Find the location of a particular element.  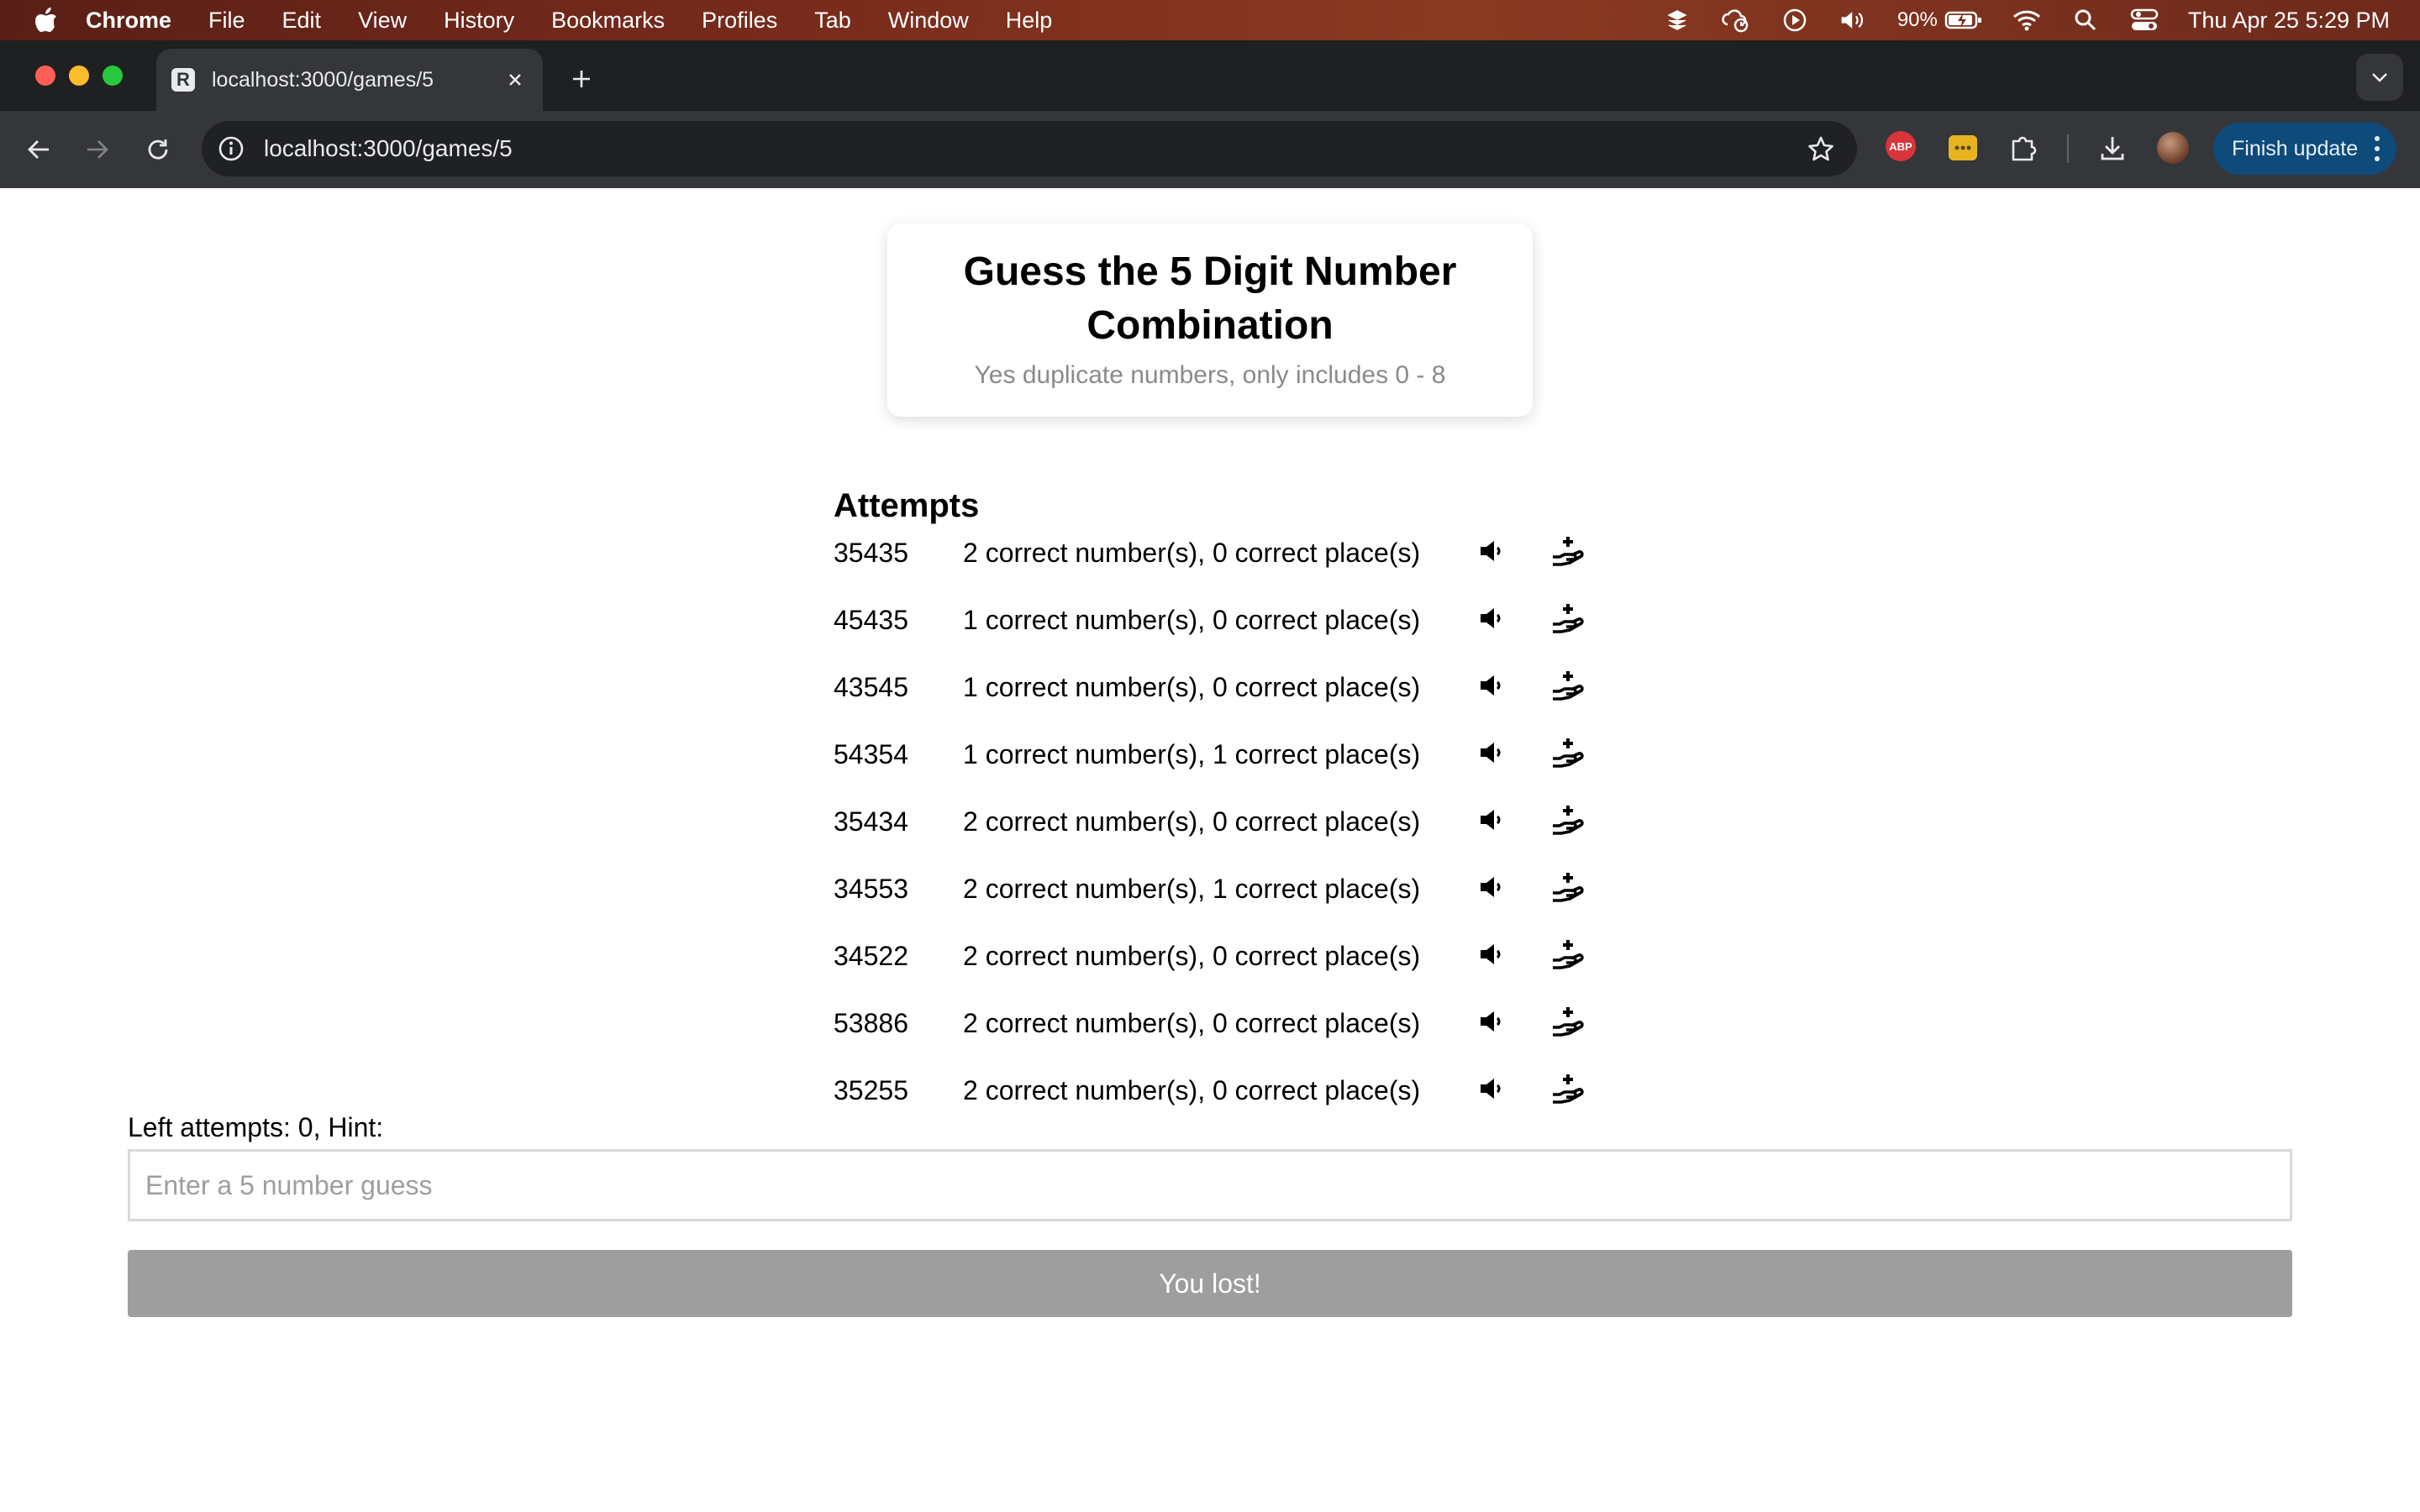

attempt-guess: 35255 is located at coordinates (871, 1090).